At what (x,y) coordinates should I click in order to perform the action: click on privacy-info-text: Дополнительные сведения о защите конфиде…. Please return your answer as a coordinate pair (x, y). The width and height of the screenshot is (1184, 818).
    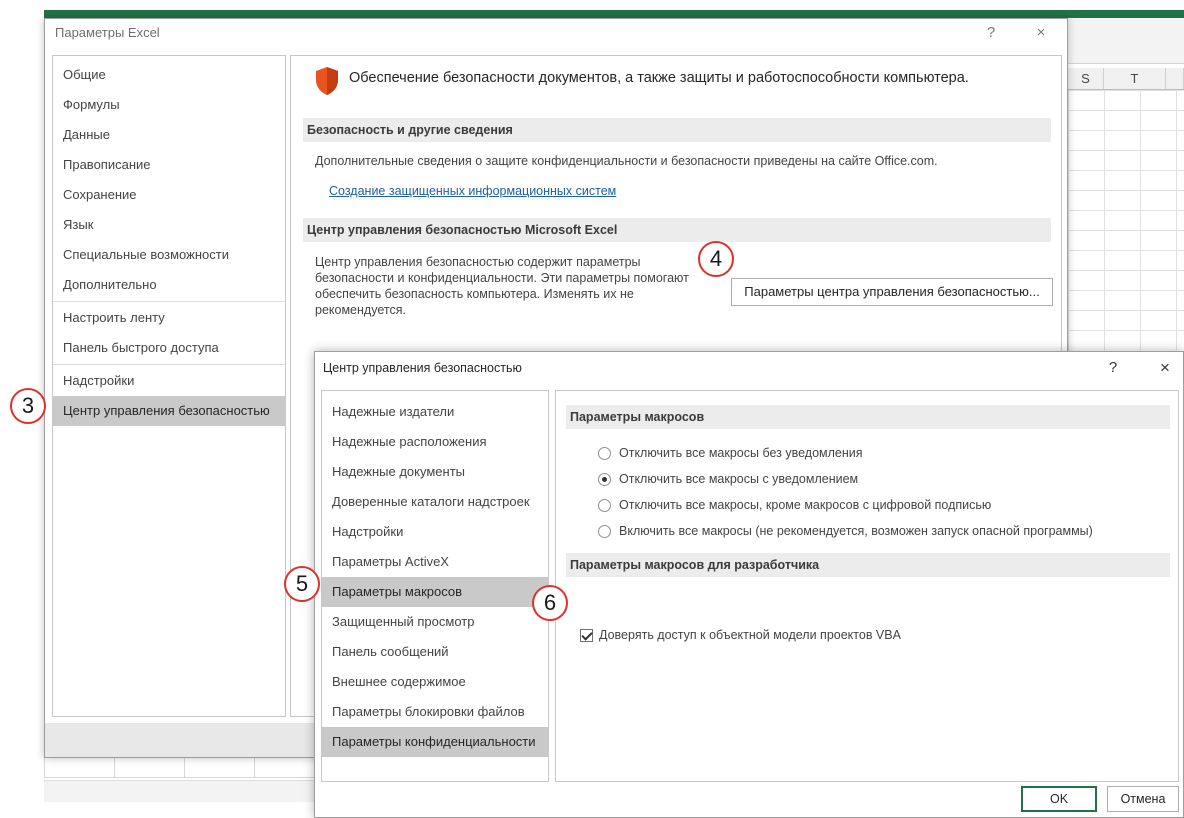
    Looking at the image, I should click on (626, 161).